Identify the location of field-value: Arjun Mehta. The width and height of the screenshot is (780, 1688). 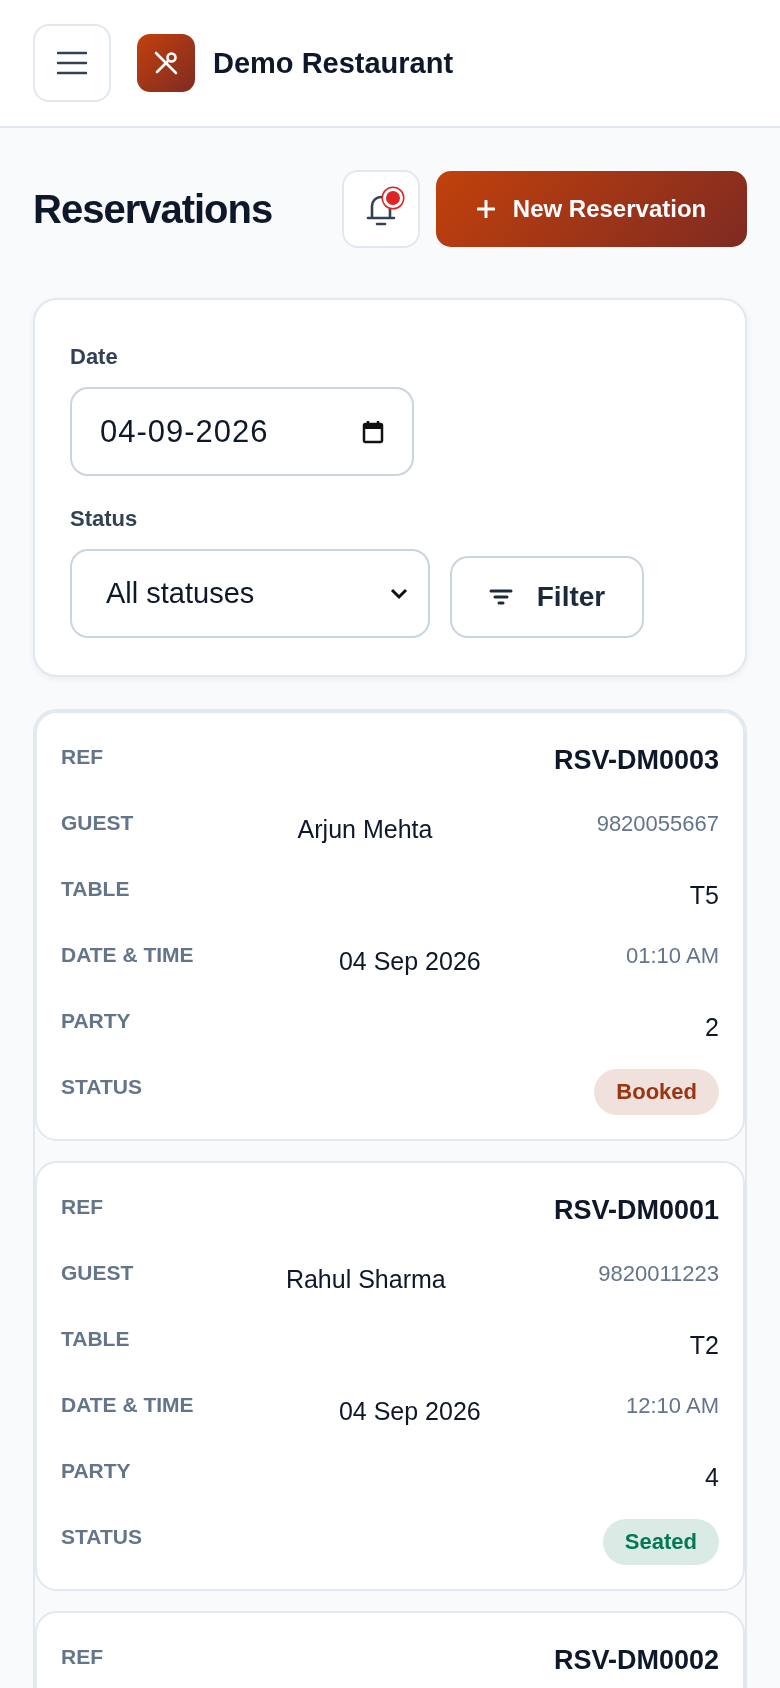
(365, 829).